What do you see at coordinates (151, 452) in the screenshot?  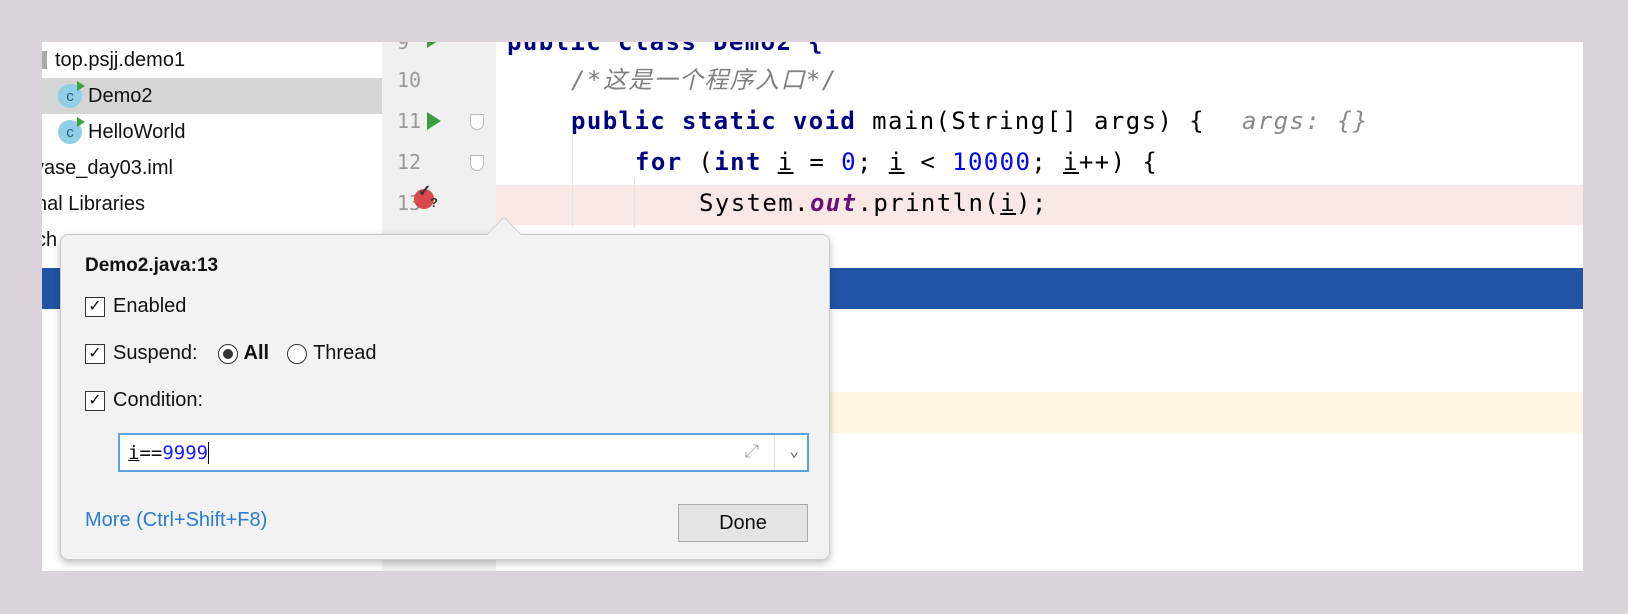 I see `condition-operator: ==` at bounding box center [151, 452].